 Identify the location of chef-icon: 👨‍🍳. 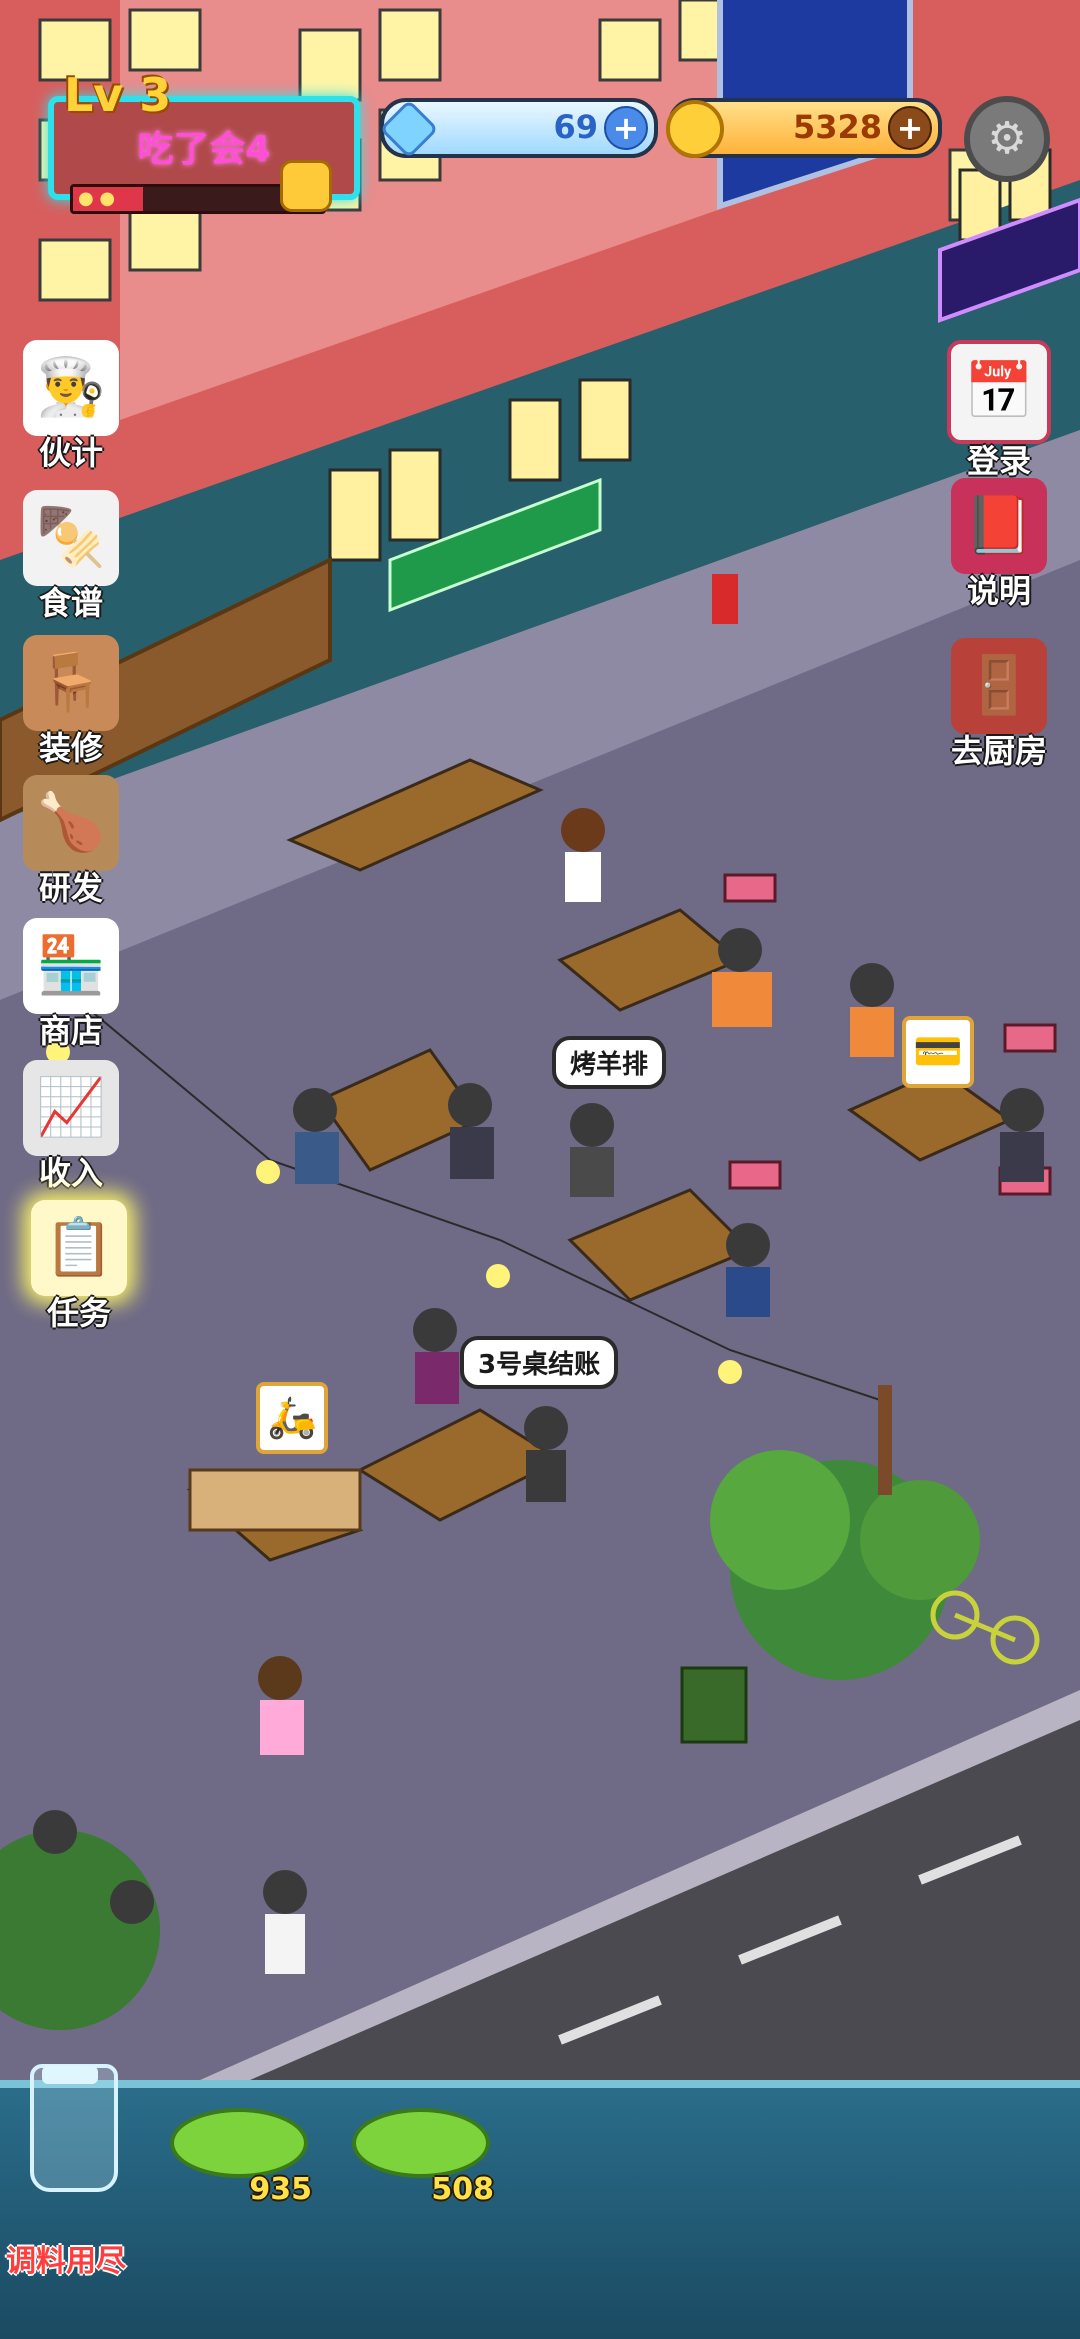
(71, 388).